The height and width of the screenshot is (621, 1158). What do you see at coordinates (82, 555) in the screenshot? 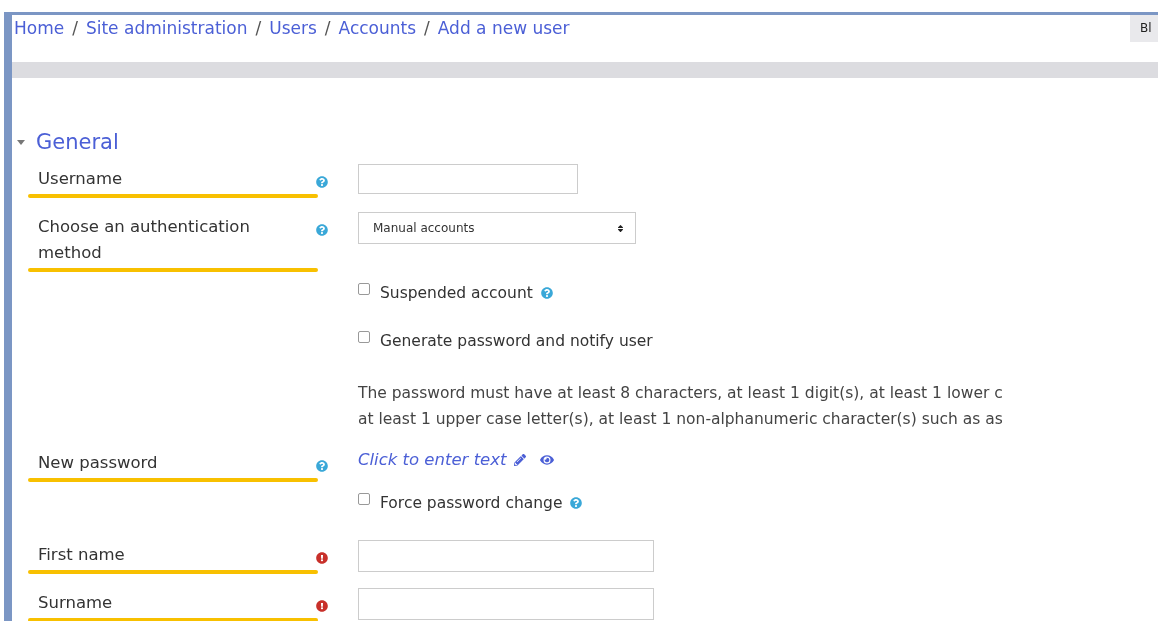
I see `field-label: First name` at bounding box center [82, 555].